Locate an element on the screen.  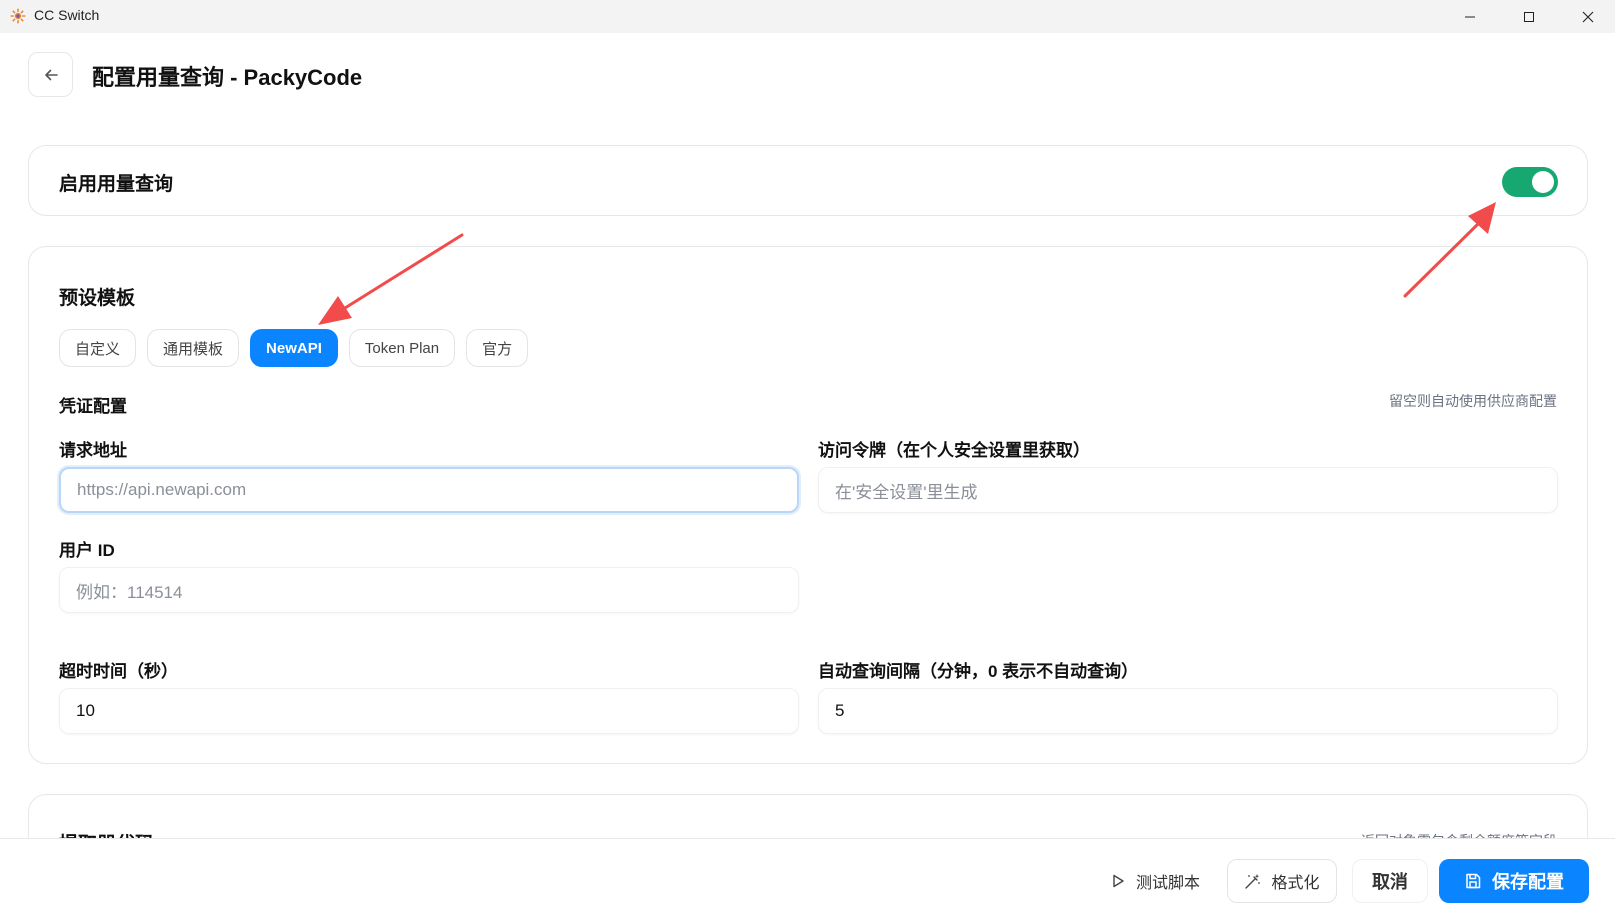
page-title: 配置用量查询 - PackyCode is located at coordinates (227, 77).